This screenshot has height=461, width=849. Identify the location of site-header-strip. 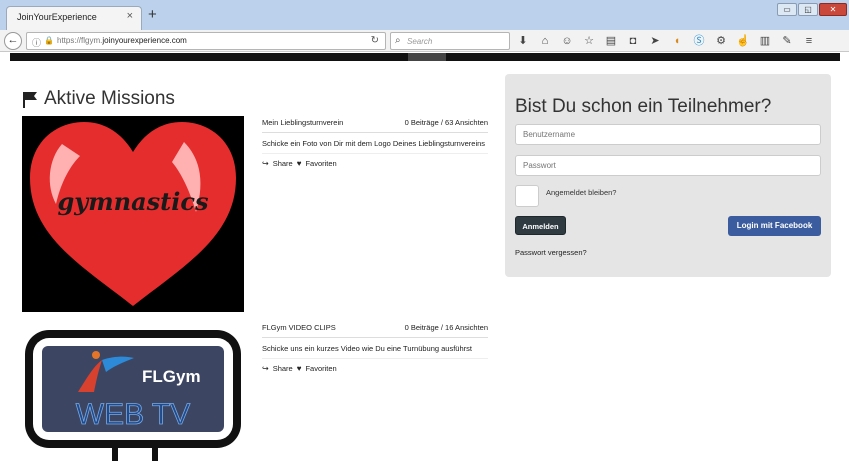
(425, 57).